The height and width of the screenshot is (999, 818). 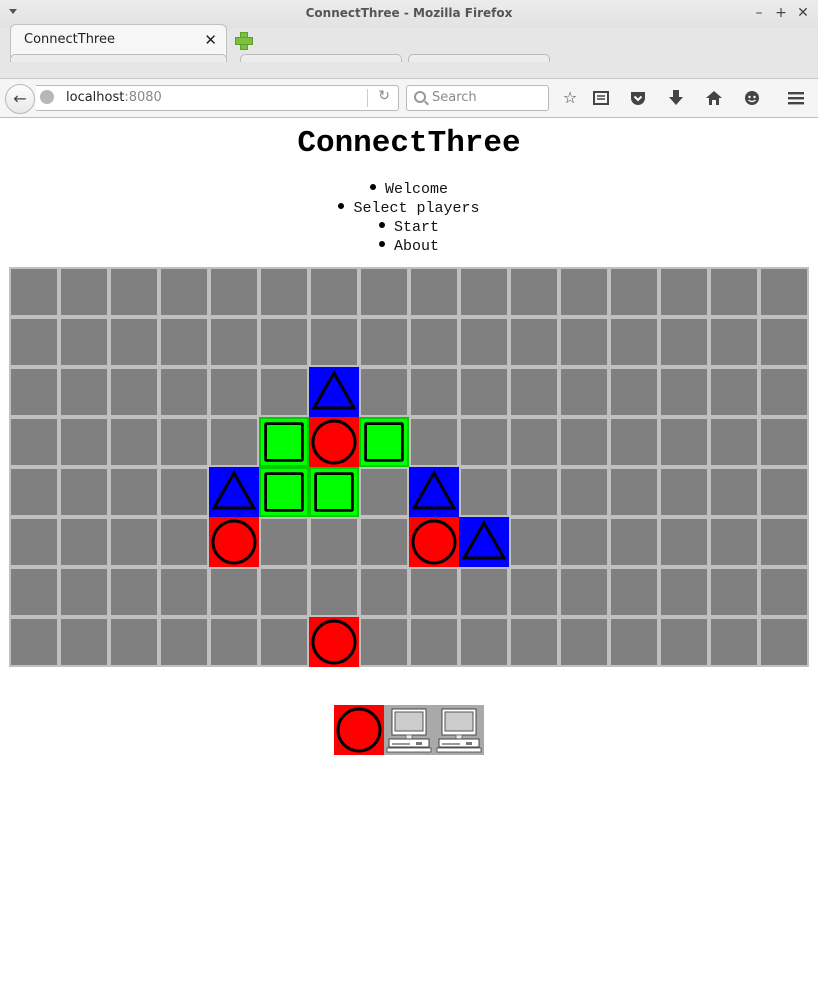 What do you see at coordinates (47, 97) in the screenshot?
I see `site-identity-icon` at bounding box center [47, 97].